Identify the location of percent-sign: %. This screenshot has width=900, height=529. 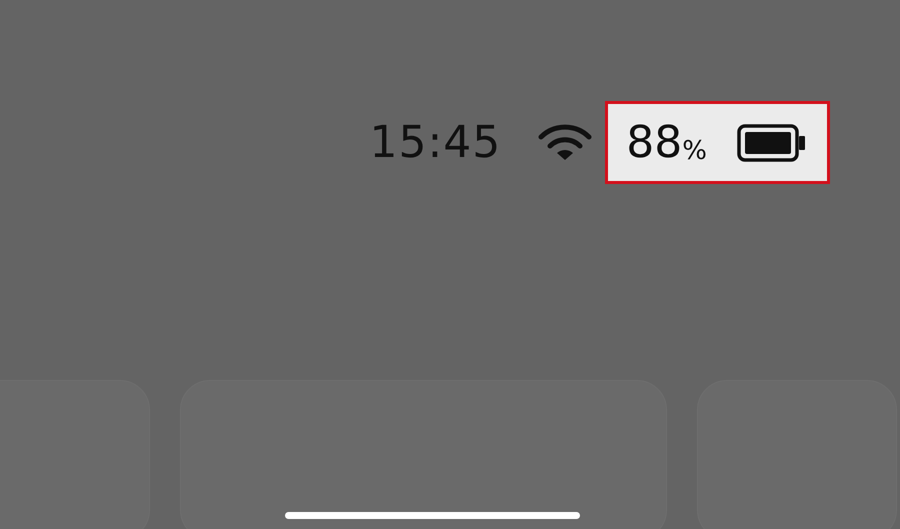
(694, 151).